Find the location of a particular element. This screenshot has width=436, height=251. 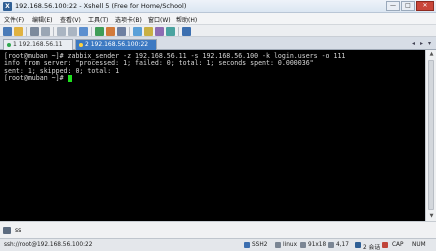

paste-icon is located at coordinates (72, 31).